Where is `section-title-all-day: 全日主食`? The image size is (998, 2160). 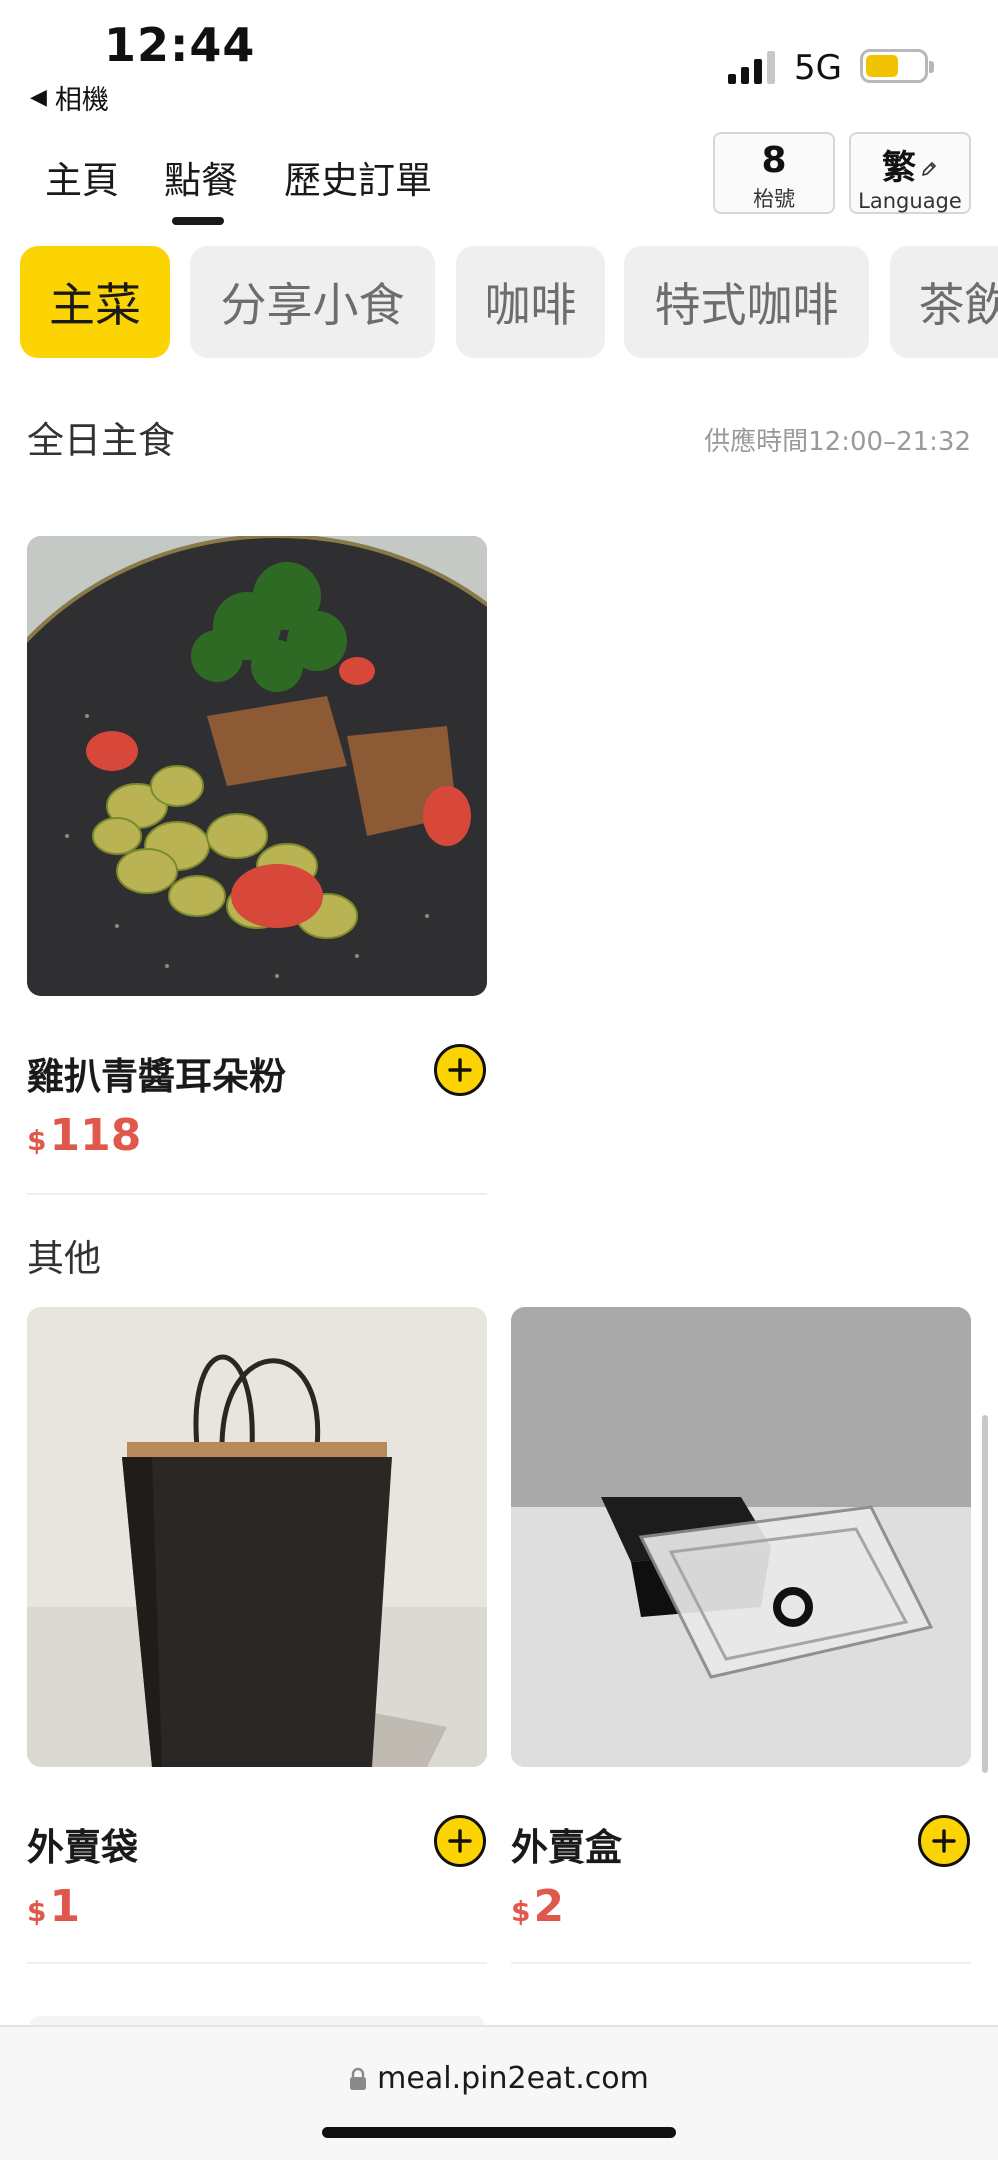
section-title-all-day: 全日主食 is located at coordinates (101, 440).